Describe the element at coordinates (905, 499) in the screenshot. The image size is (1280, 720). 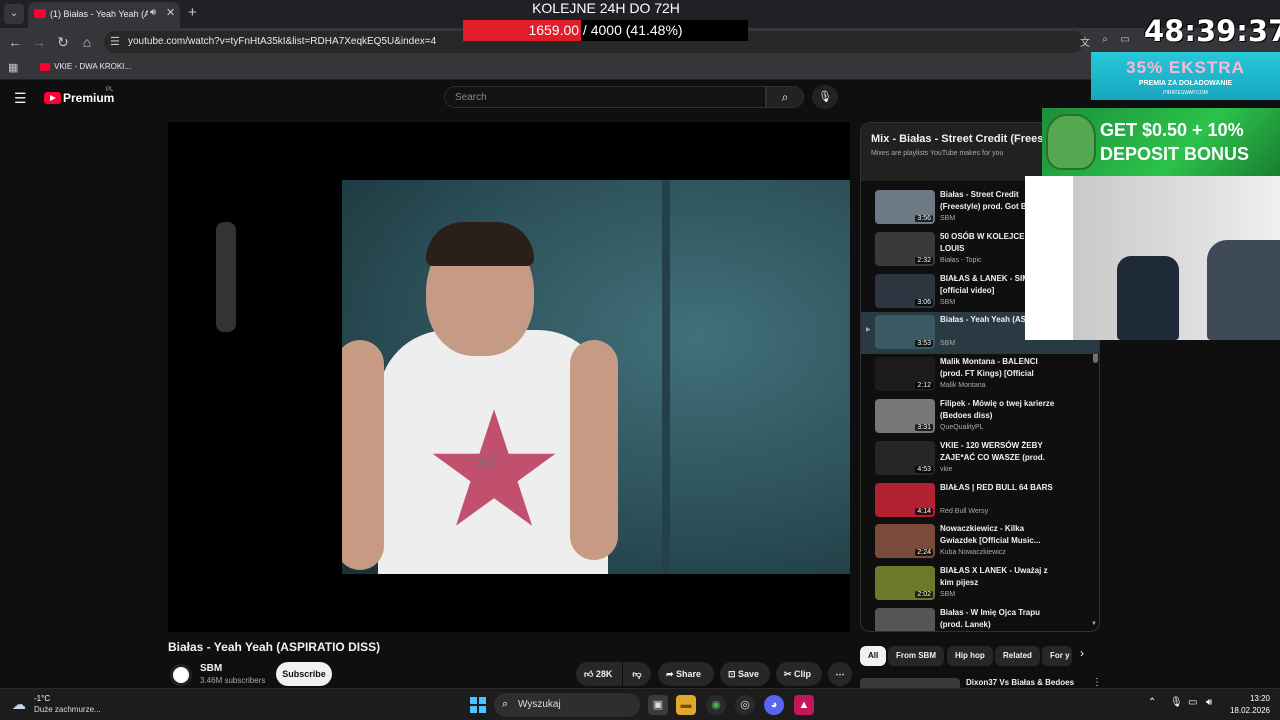
I see `playlist-item-thumbnail: 4:14` at that location.